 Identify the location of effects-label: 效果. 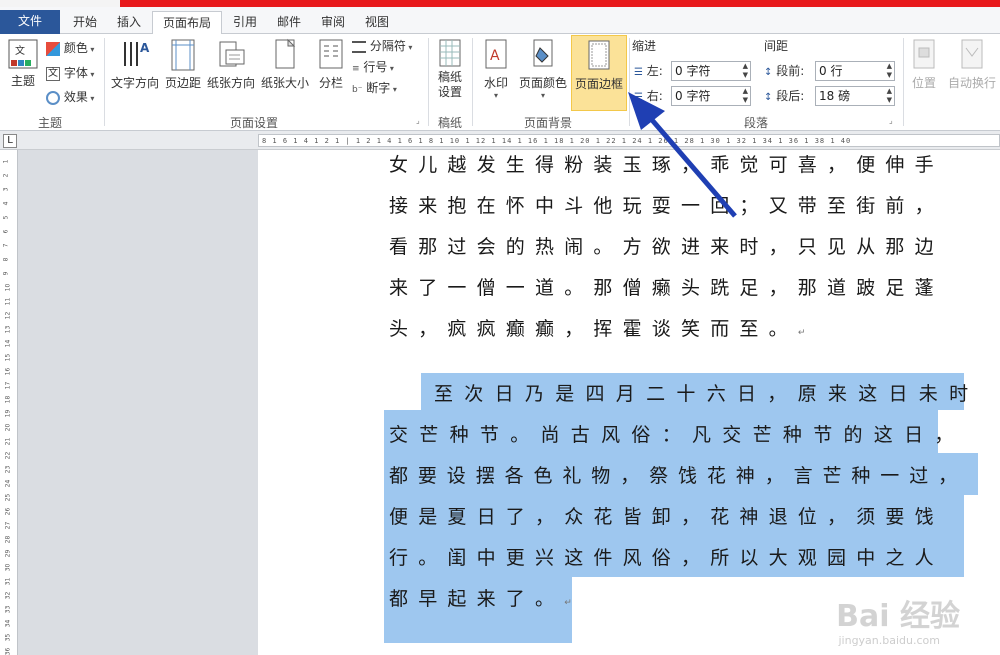
(75, 97).